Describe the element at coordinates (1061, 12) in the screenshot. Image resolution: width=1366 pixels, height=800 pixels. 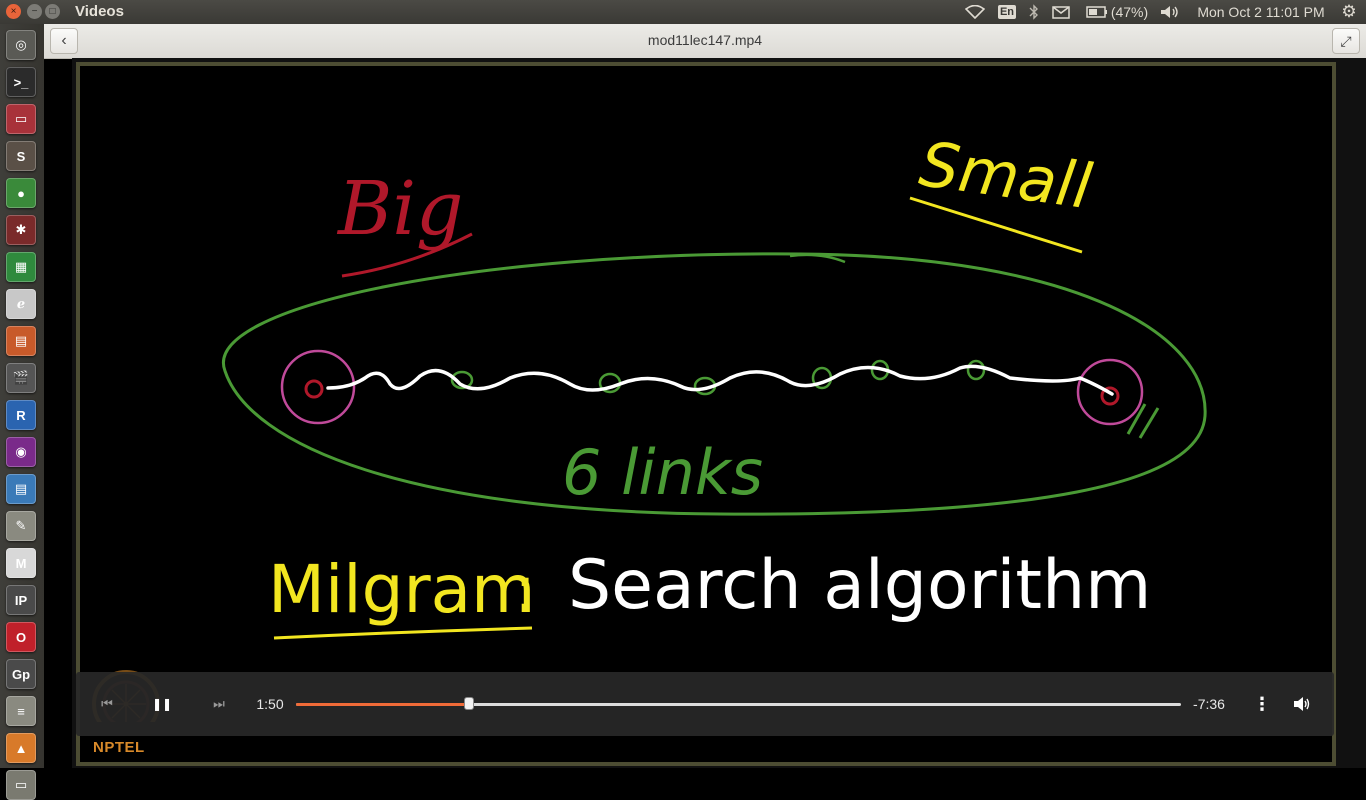
I see `mail-icon` at that location.